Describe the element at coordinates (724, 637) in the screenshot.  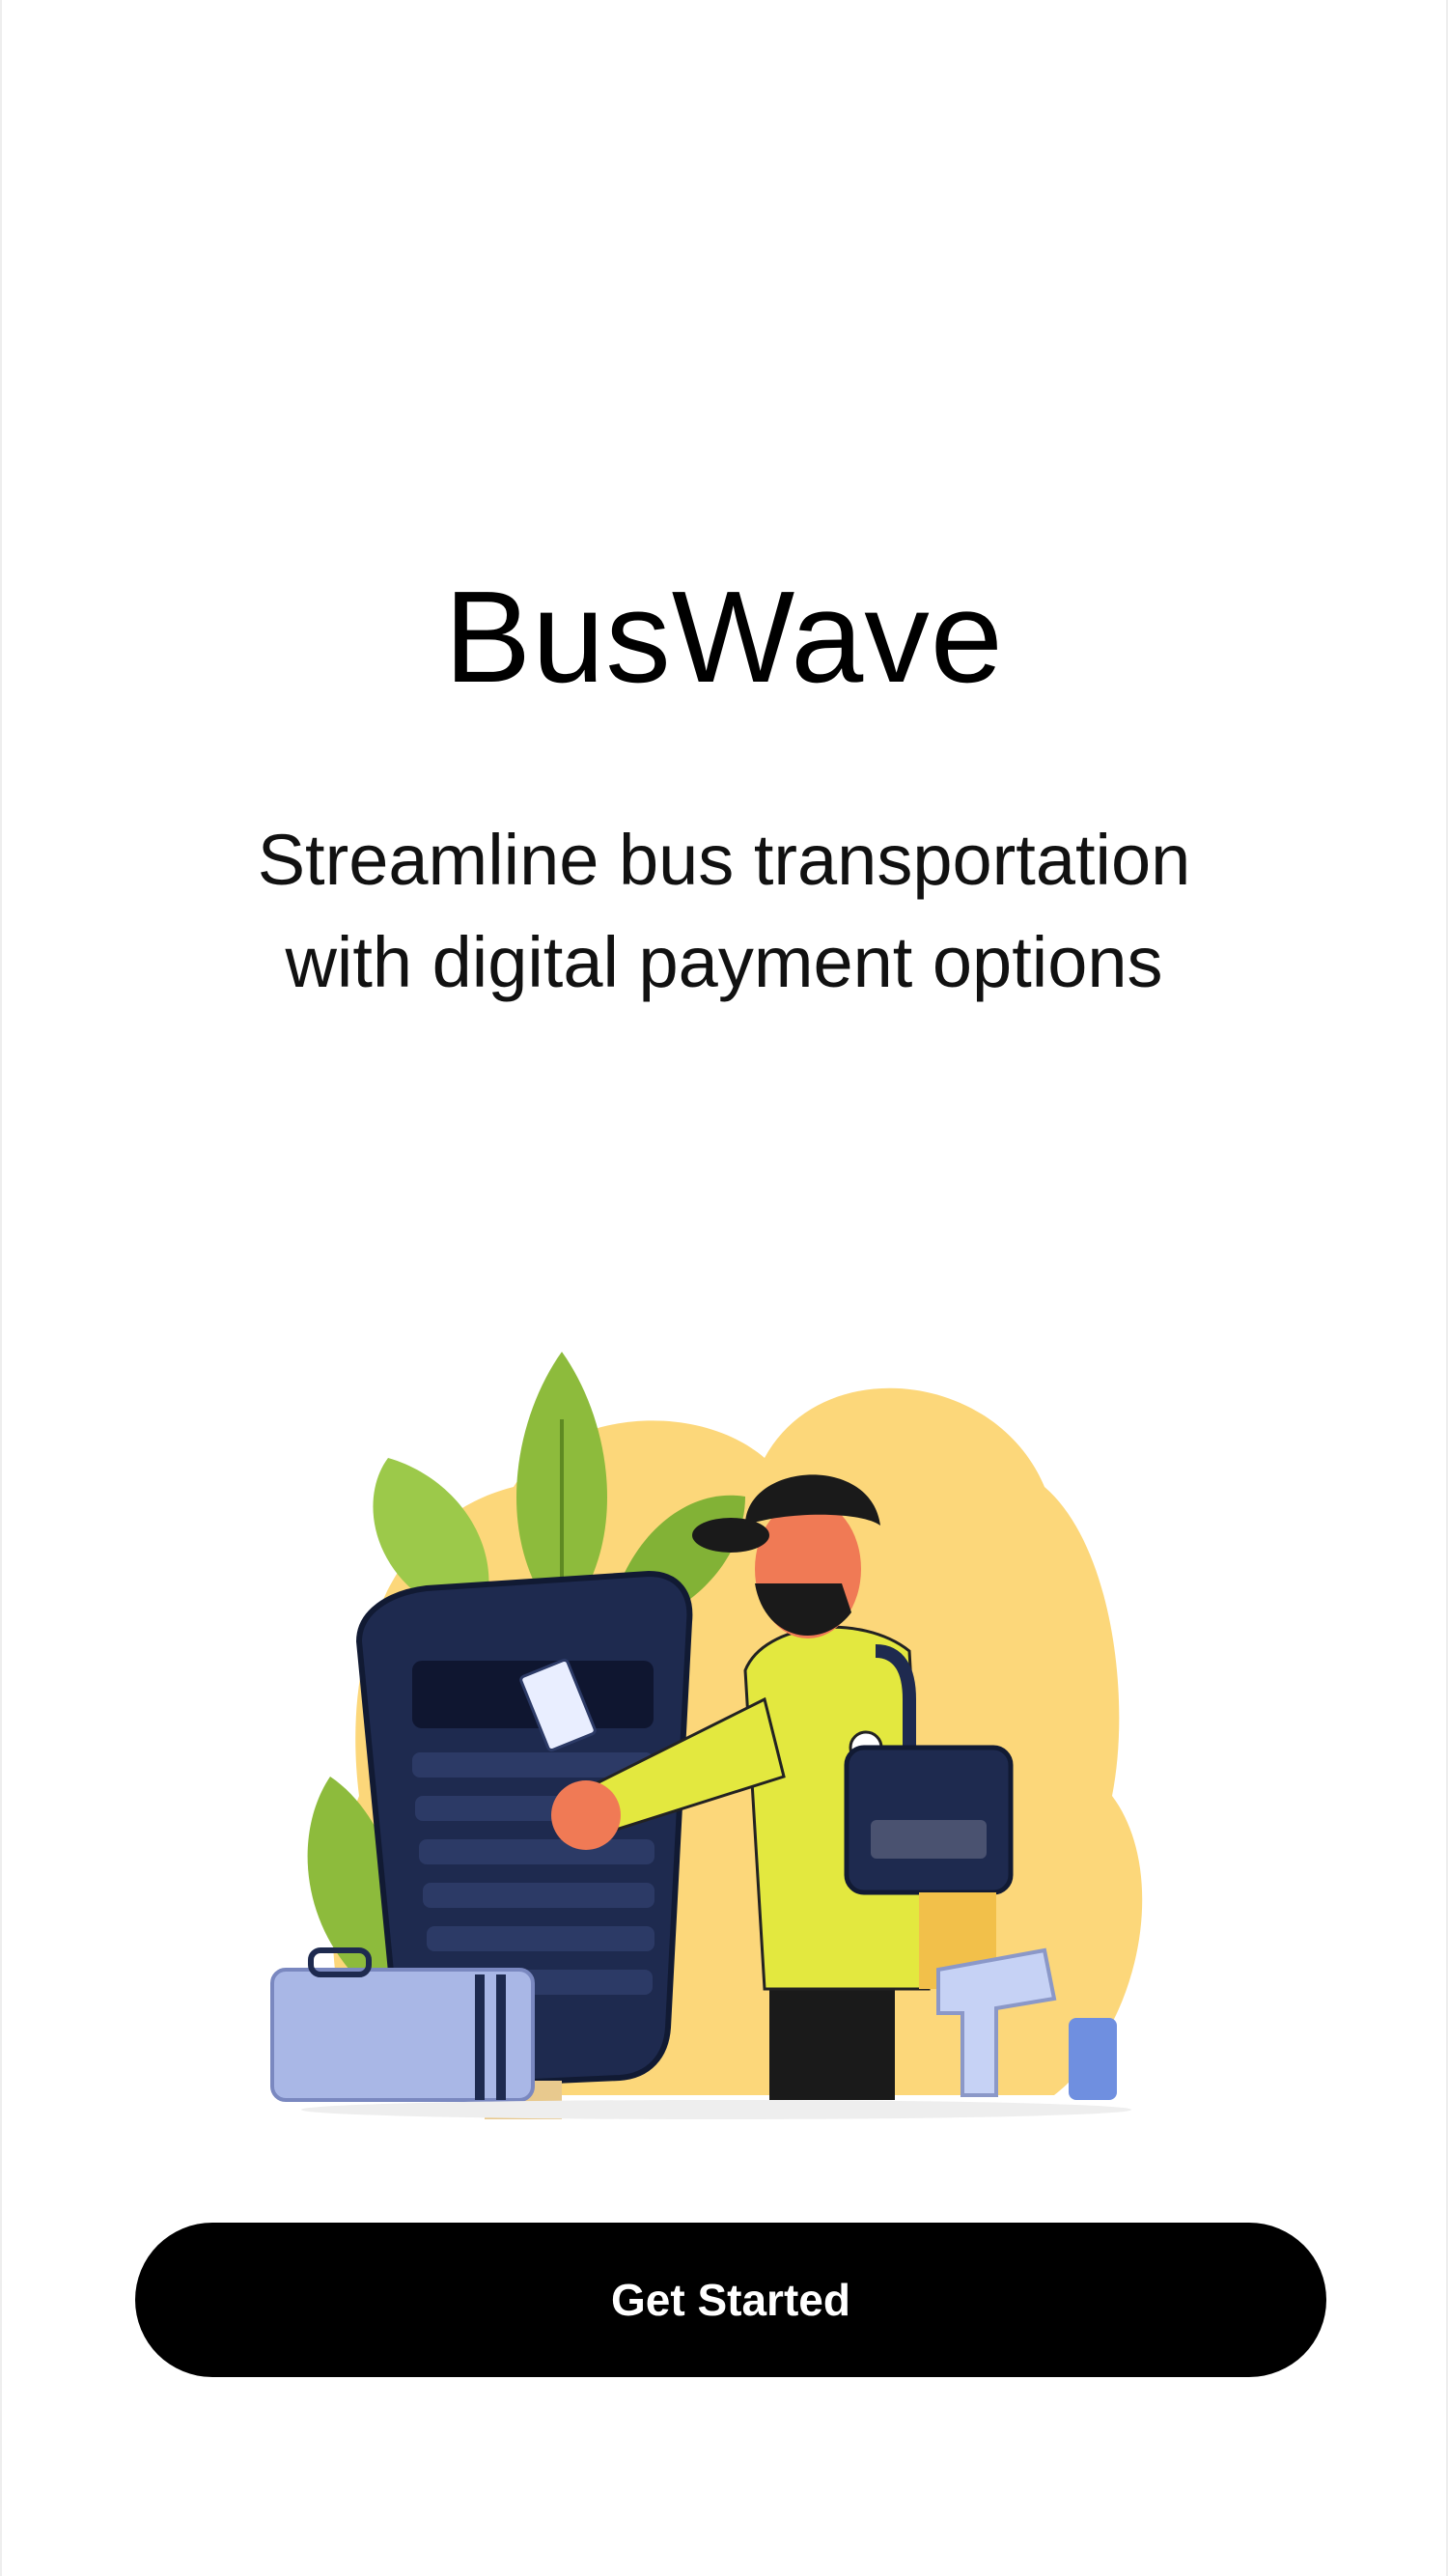
I see `app-title: BusWave` at that location.